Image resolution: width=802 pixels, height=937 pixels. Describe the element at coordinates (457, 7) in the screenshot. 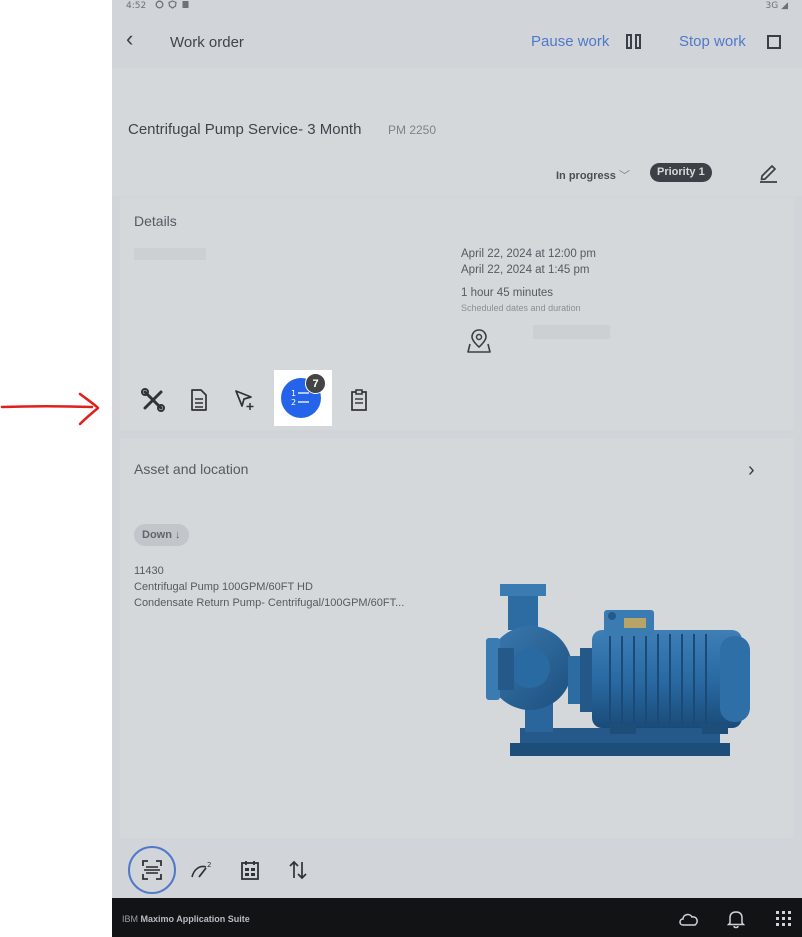

I see `status-bar: 4:52 3G ◢` at that location.